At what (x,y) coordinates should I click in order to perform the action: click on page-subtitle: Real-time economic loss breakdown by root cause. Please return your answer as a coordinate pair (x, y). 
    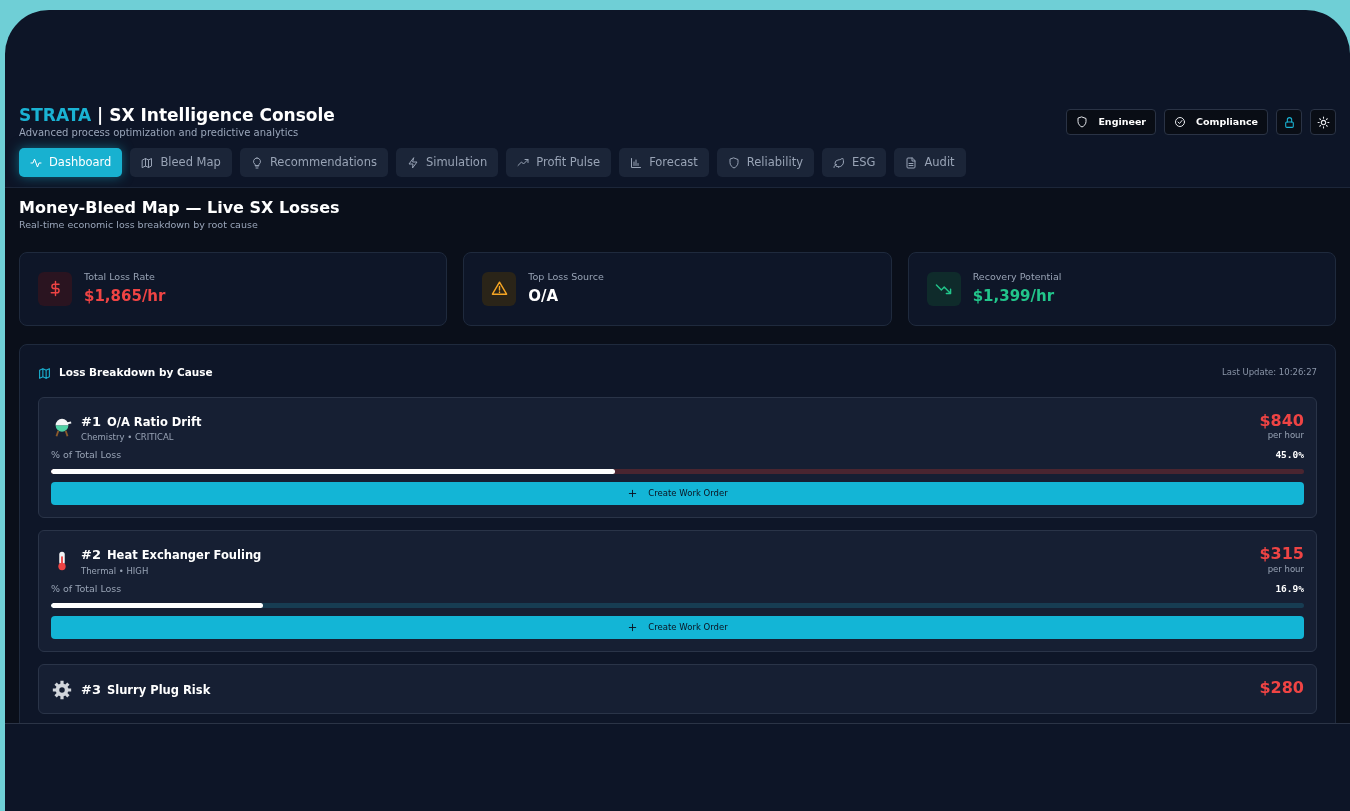
    Looking at the image, I should click on (139, 224).